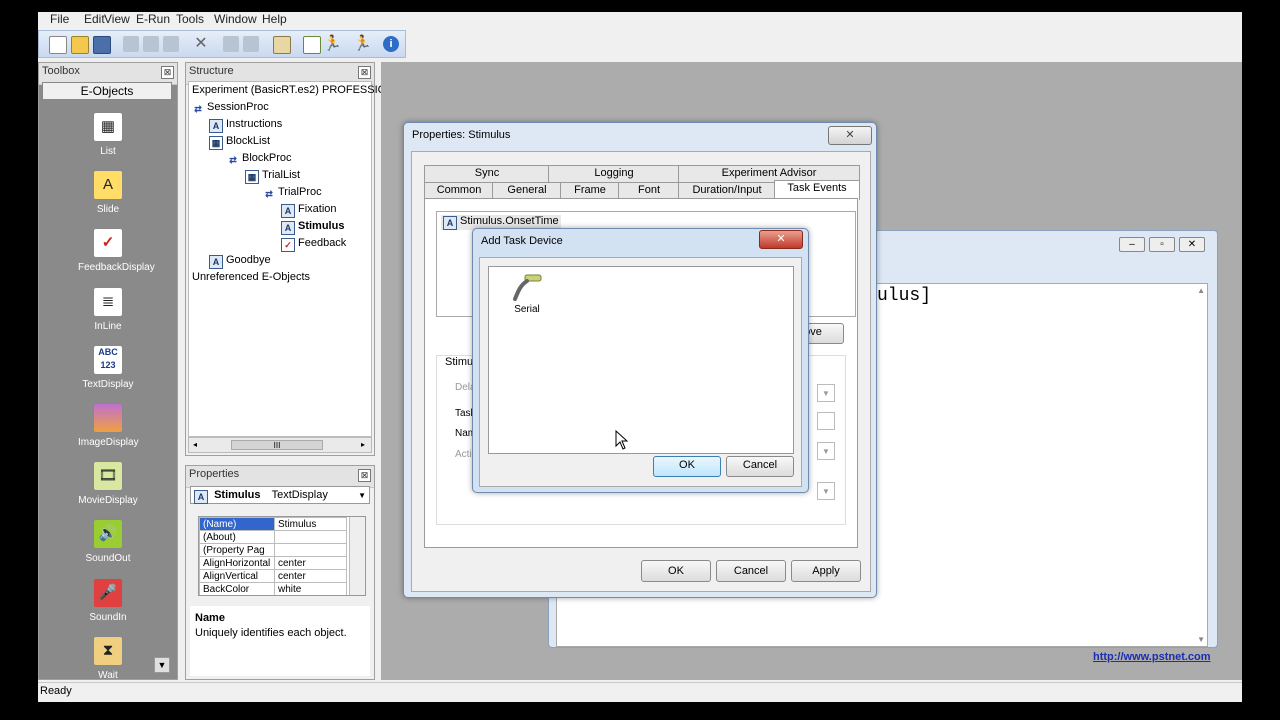 The width and height of the screenshot is (1280, 720). What do you see at coordinates (1201, 290) in the screenshot?
I see `scroll-up-icon: ▲` at bounding box center [1201, 290].